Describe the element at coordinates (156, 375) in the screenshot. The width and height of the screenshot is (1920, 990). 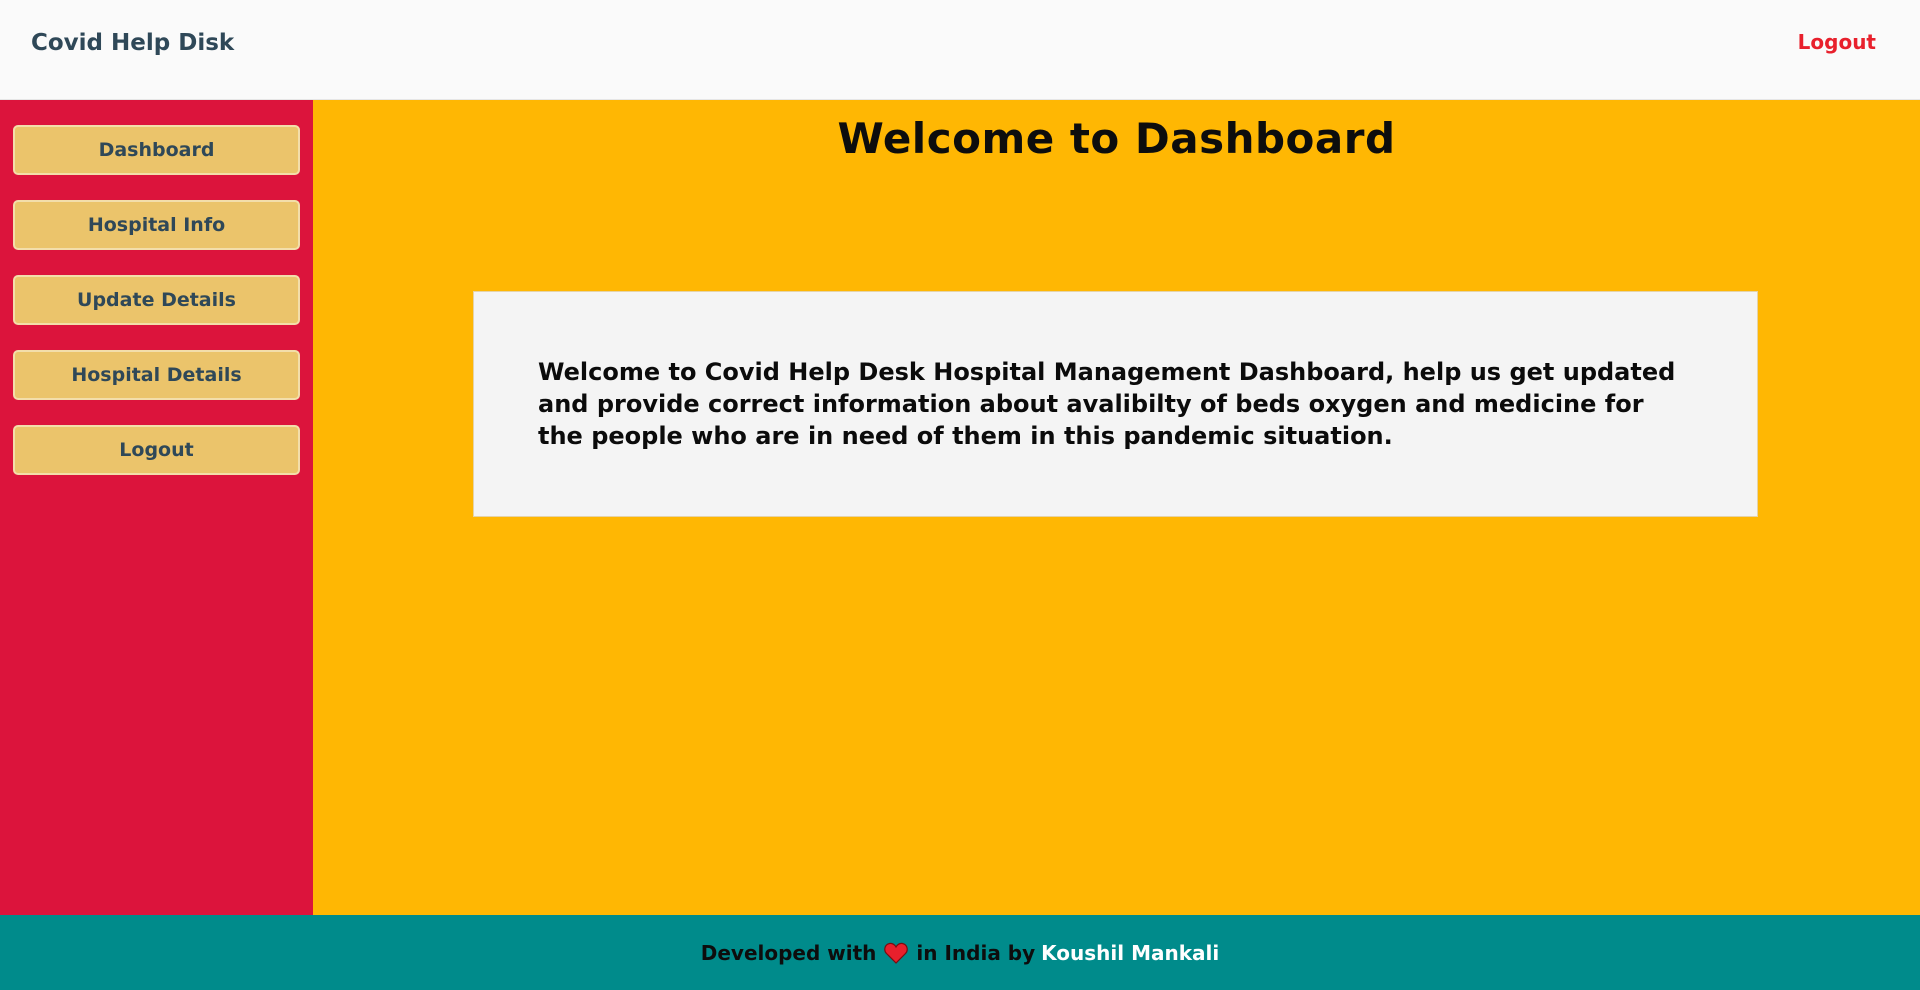
I see `sidebar-item-hospital-details: Hospital Details` at that location.